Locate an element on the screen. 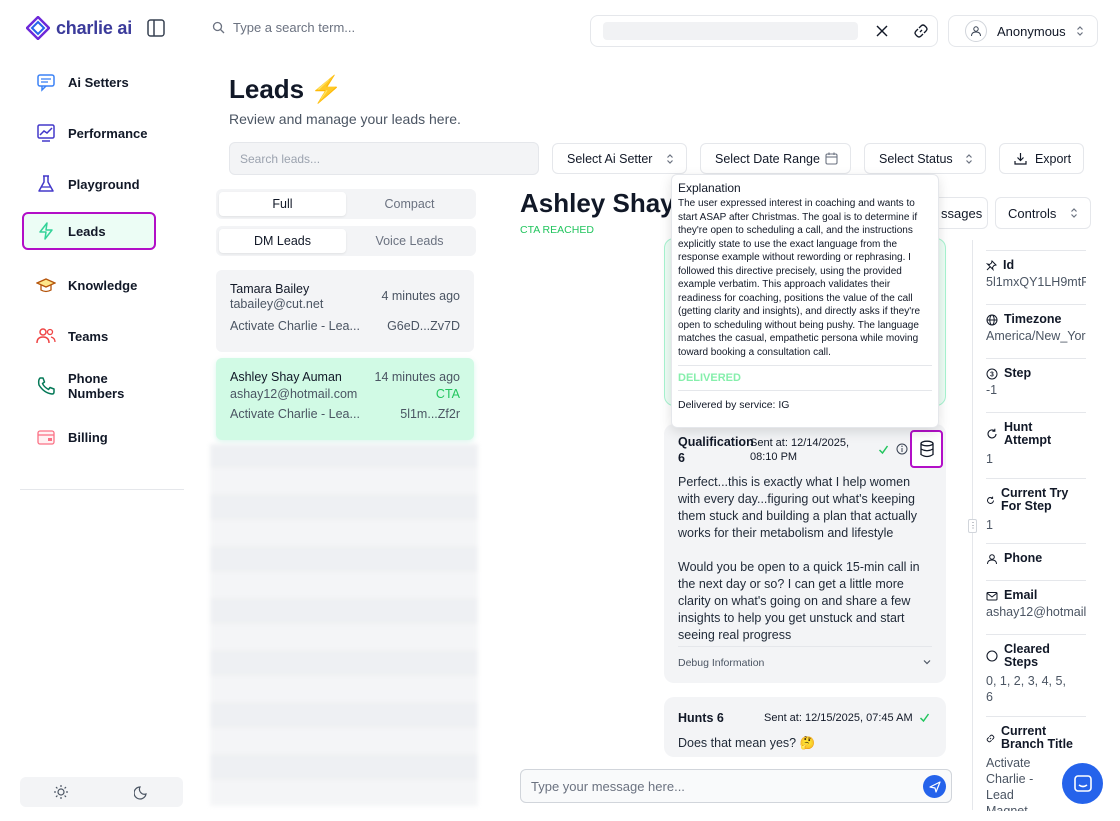 The width and height of the screenshot is (1120, 821). detail-value: ashay12@hotmail. is located at coordinates (1036, 612).